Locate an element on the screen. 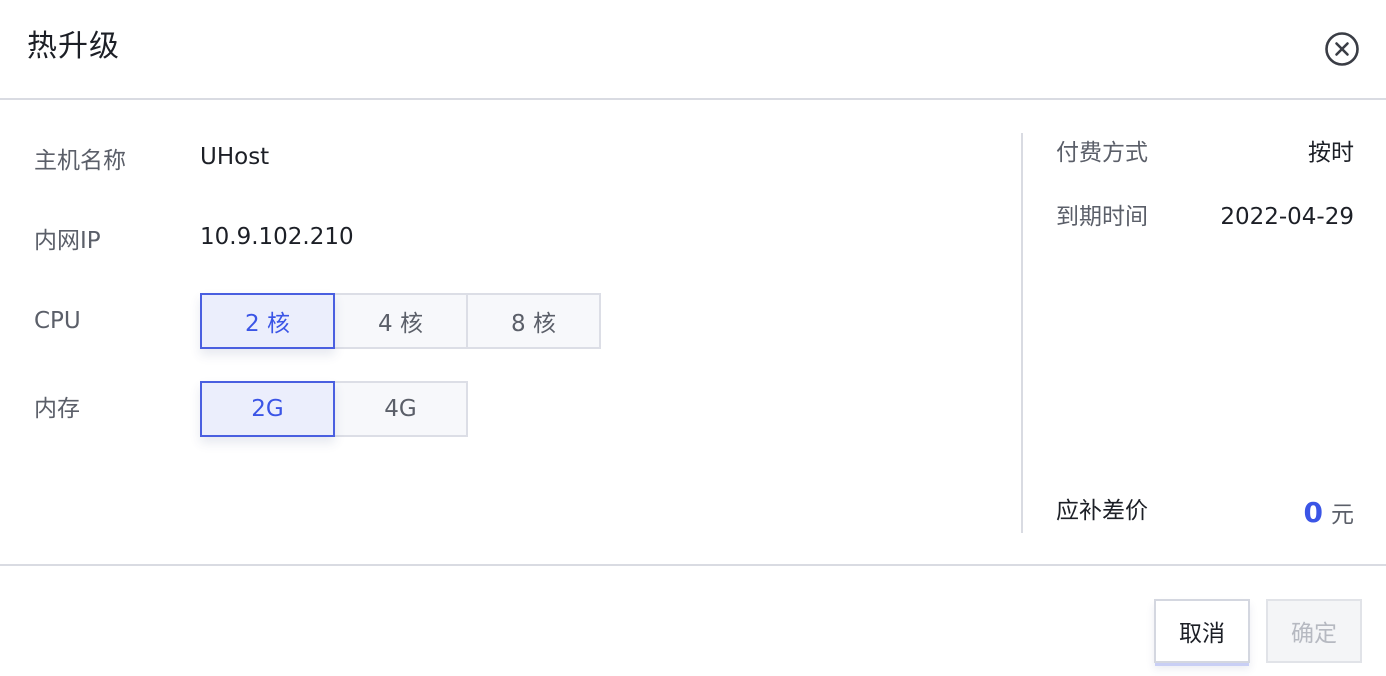  cpu-selector: 2 核 4 核 8 核 is located at coordinates (400, 321).